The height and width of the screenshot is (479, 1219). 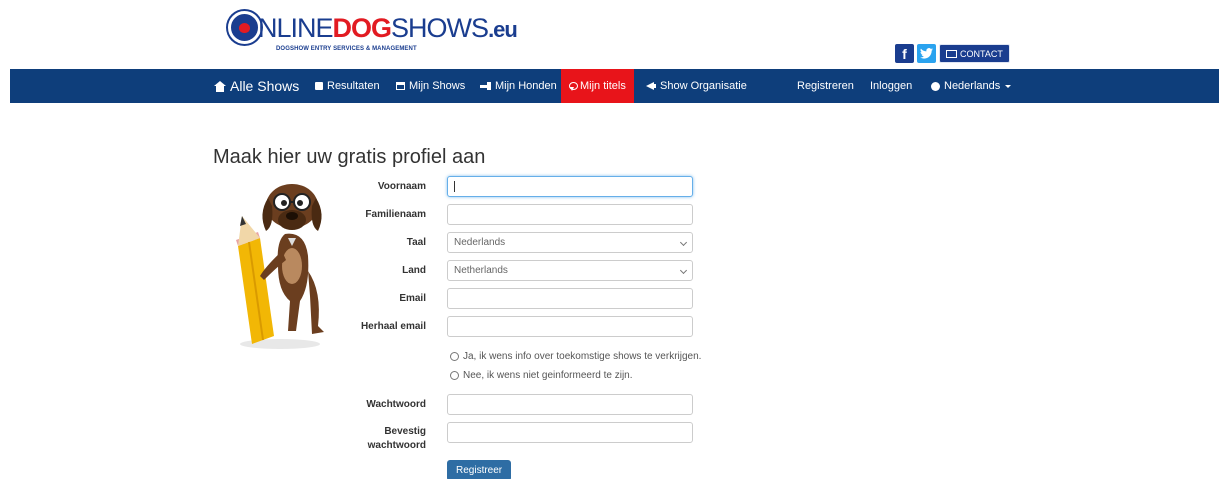 I want to click on nav-my-titles: Mijn titels, so click(x=597, y=86).